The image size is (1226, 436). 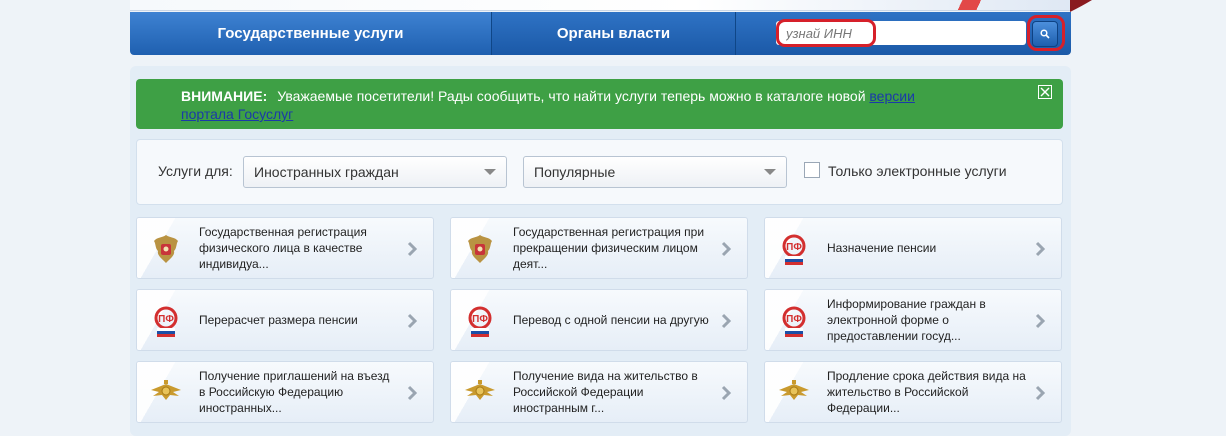 What do you see at coordinates (614, 33) in the screenshot?
I see `tab-authorities: Органы власти` at bounding box center [614, 33].